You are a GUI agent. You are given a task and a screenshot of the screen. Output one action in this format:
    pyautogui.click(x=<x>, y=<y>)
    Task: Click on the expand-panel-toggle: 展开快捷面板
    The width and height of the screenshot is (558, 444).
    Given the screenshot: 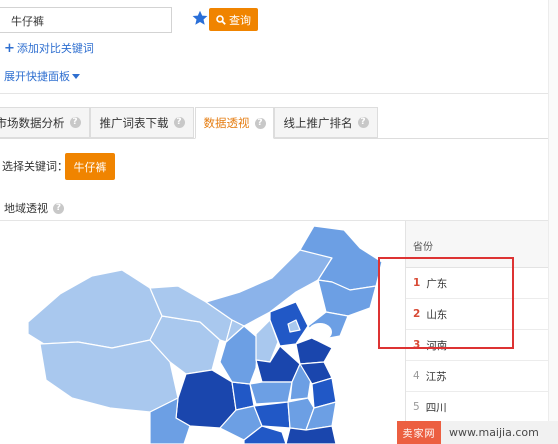 What is the action you would take?
    pyautogui.click(x=42, y=76)
    